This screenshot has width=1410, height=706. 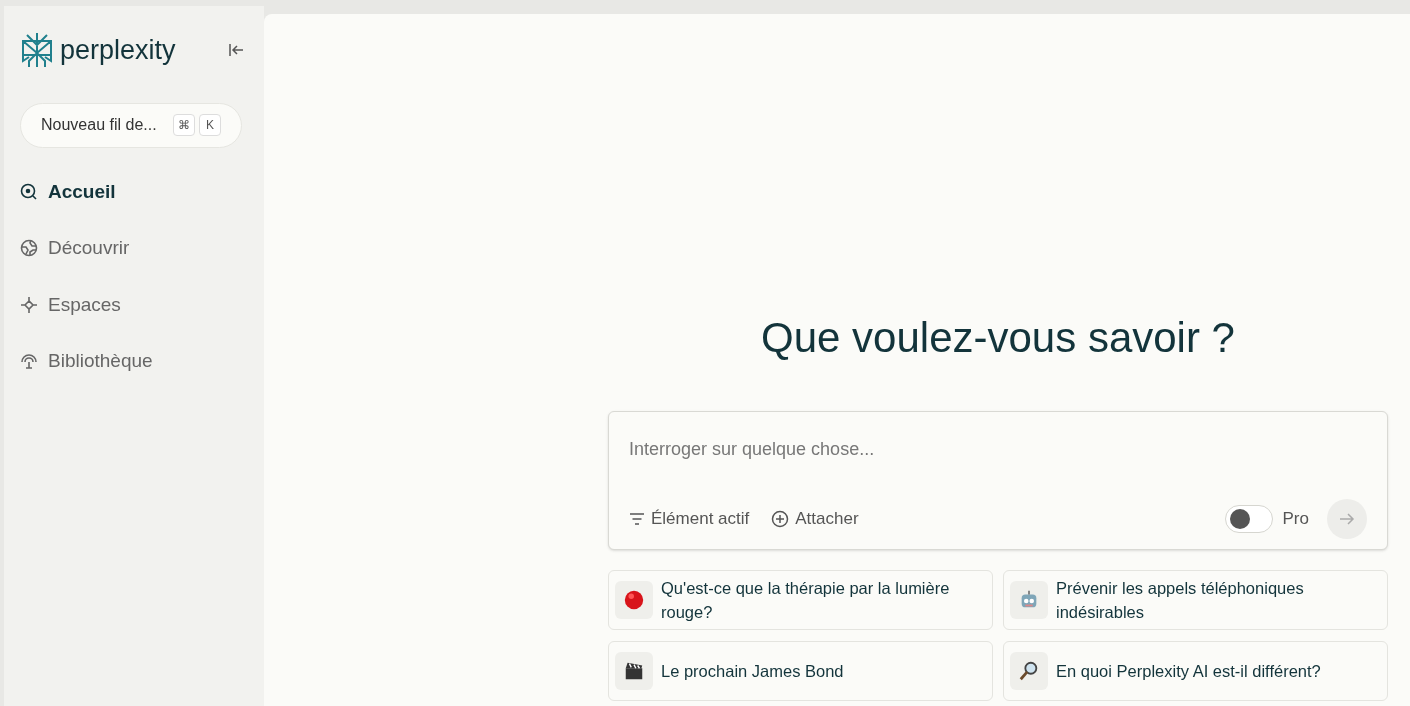 I want to click on keyboard-key: ⌘, so click(x=184, y=125).